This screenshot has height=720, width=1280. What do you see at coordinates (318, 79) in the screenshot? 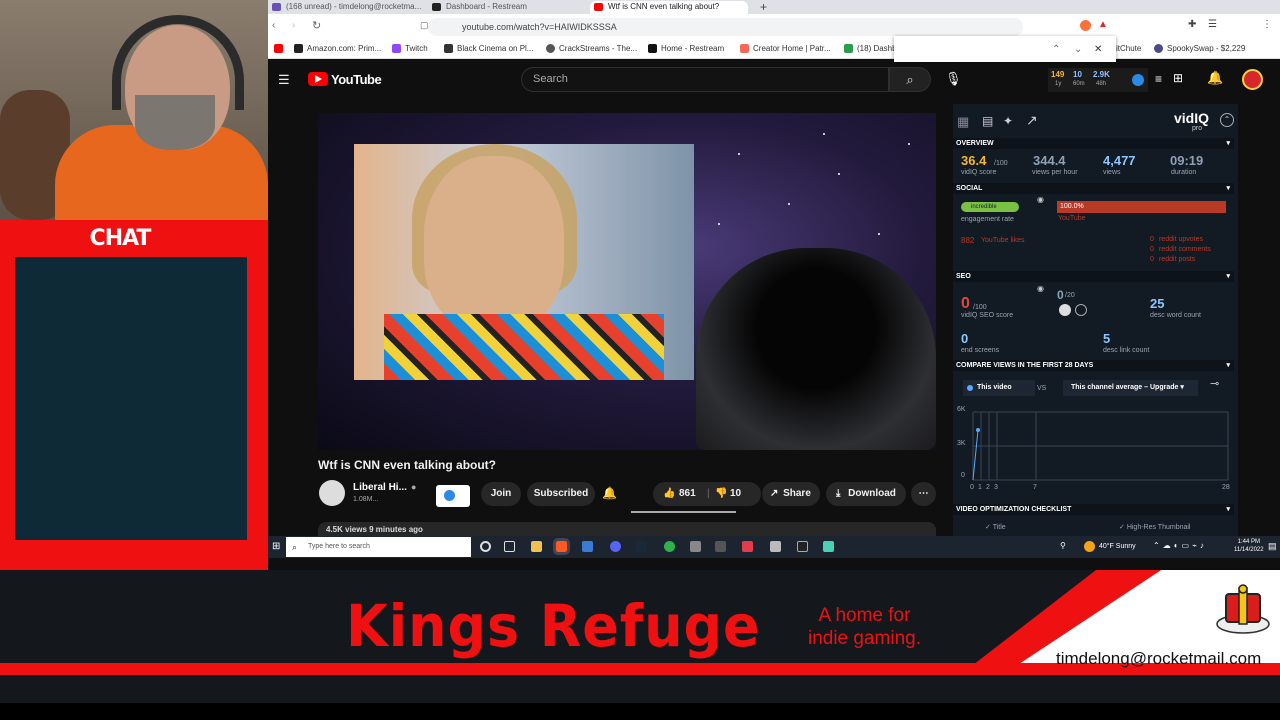
I see `youtube-logo-icon` at bounding box center [318, 79].